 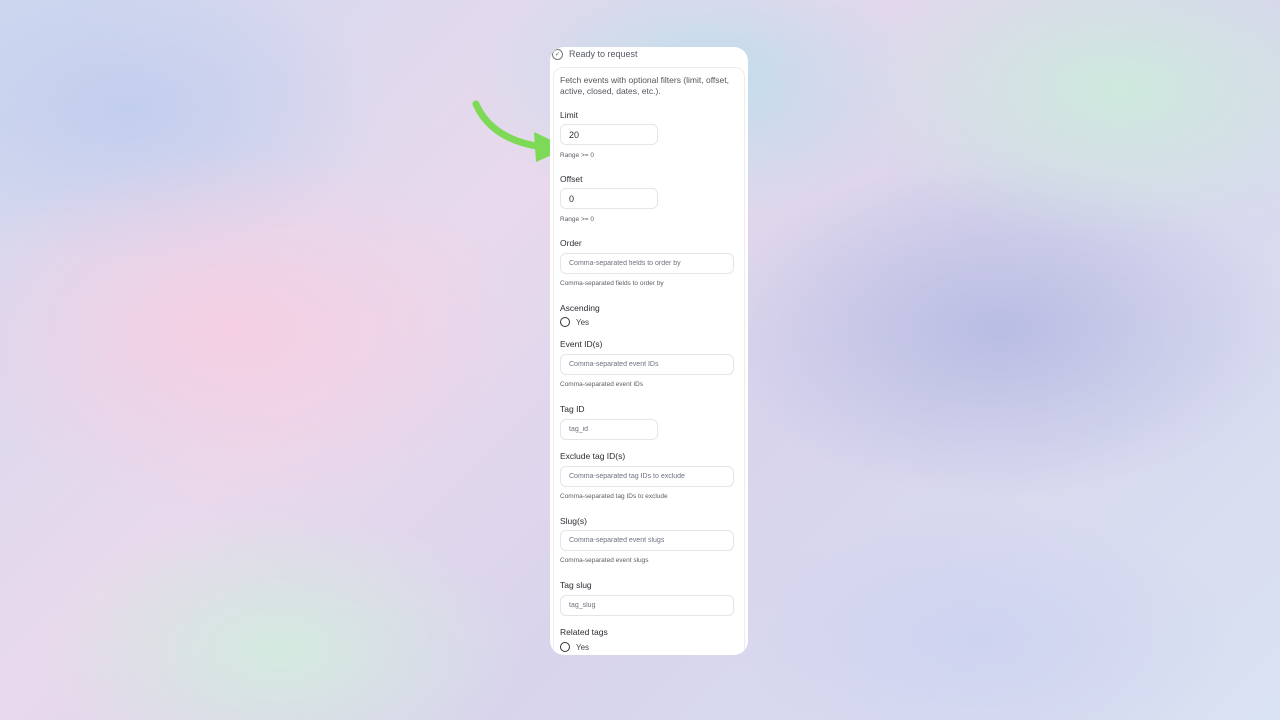 What do you see at coordinates (647, 263) in the screenshot?
I see `order-input` at bounding box center [647, 263].